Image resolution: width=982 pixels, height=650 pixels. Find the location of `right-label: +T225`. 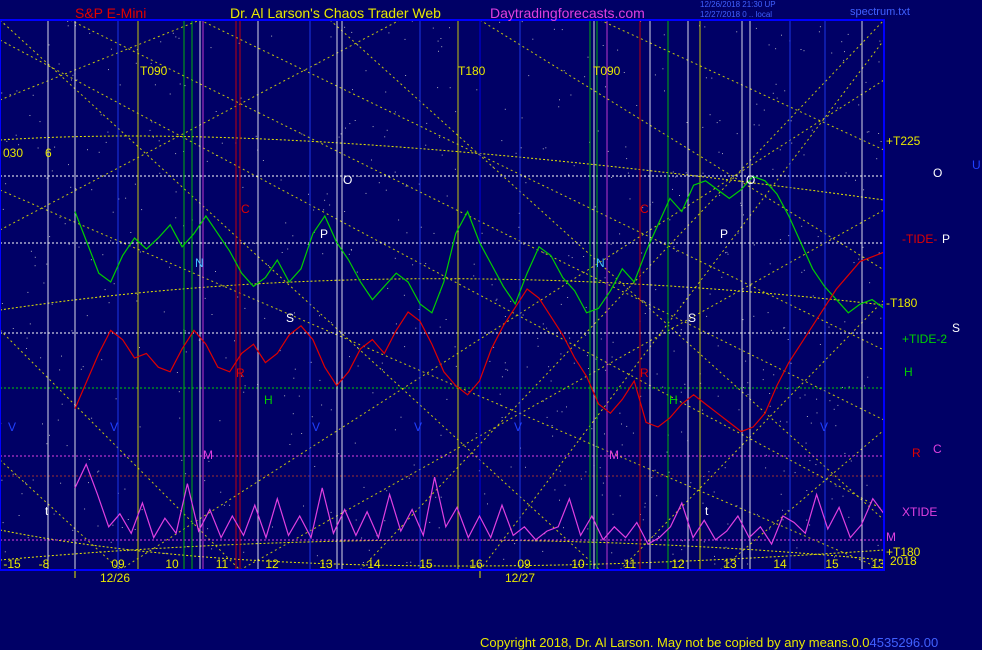

right-label: +T225 is located at coordinates (903, 141).